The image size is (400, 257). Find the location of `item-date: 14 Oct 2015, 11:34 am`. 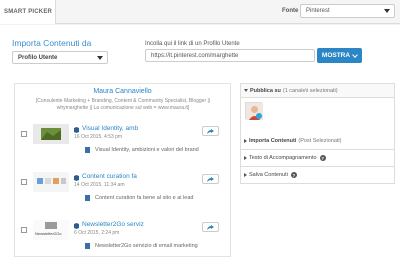

item-date: 14 Oct 2015, 11:34 am is located at coordinates (99, 185).